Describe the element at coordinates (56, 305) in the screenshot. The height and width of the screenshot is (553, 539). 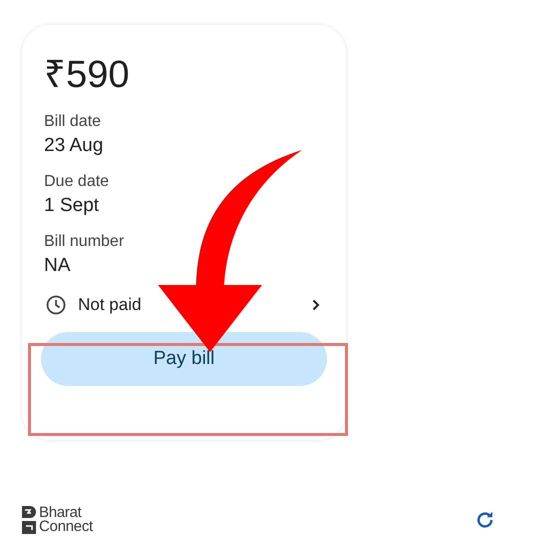
I see `clock-icon` at that location.